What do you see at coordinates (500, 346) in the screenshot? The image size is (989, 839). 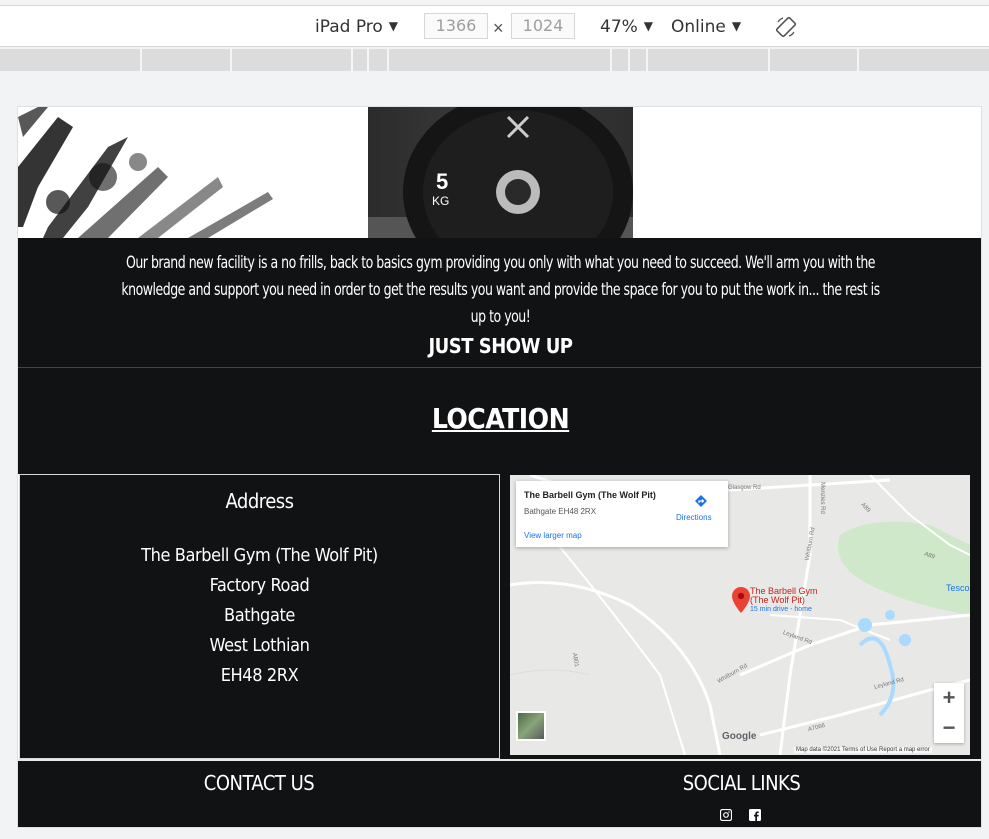 I see `tagline: JUST SHOW UP` at bounding box center [500, 346].